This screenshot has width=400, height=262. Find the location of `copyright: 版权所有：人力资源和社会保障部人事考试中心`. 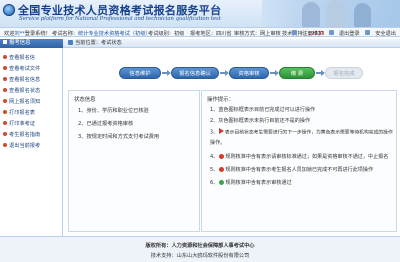

copyright: 版权所有：人力资源和社会保障部人事考试中心 is located at coordinates (200, 246).